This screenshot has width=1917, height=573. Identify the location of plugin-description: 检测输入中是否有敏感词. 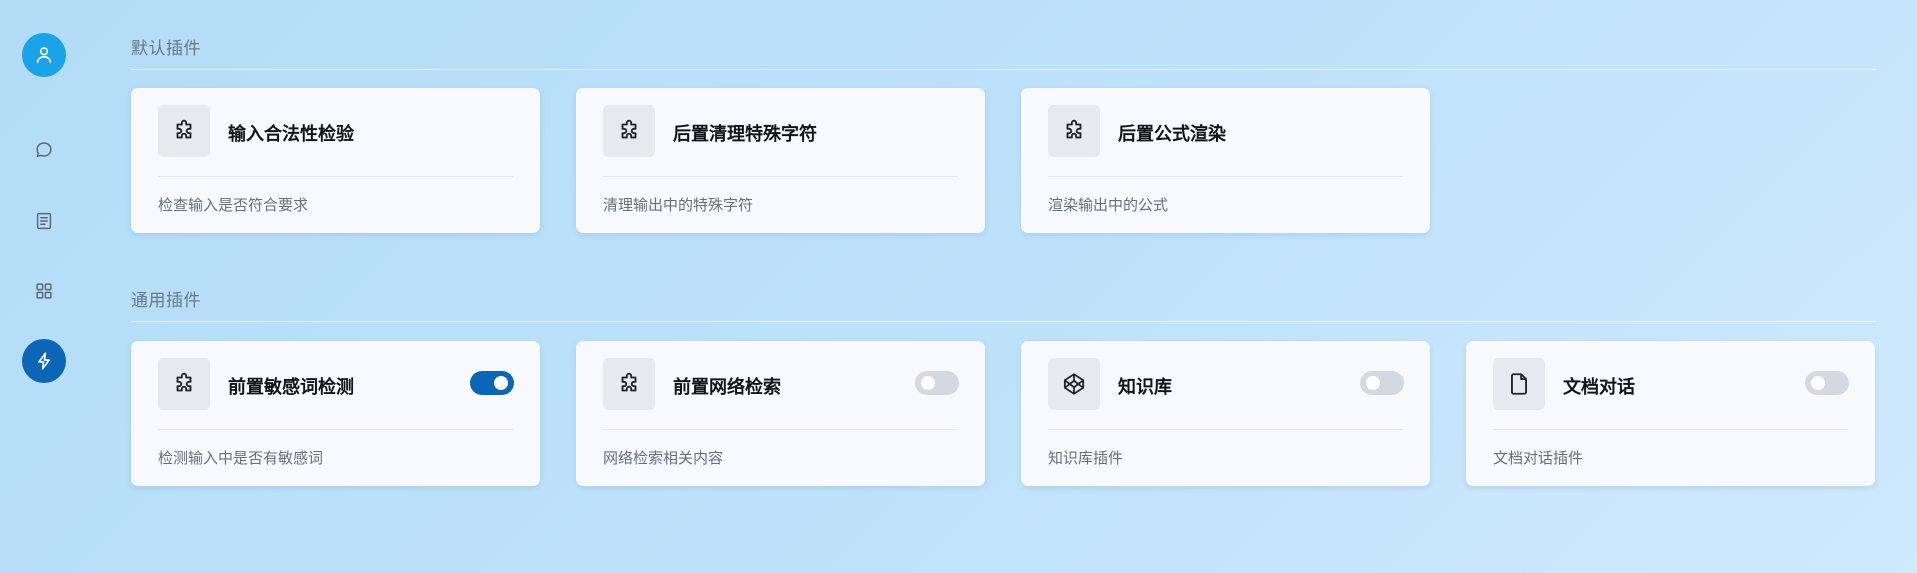
(241, 458).